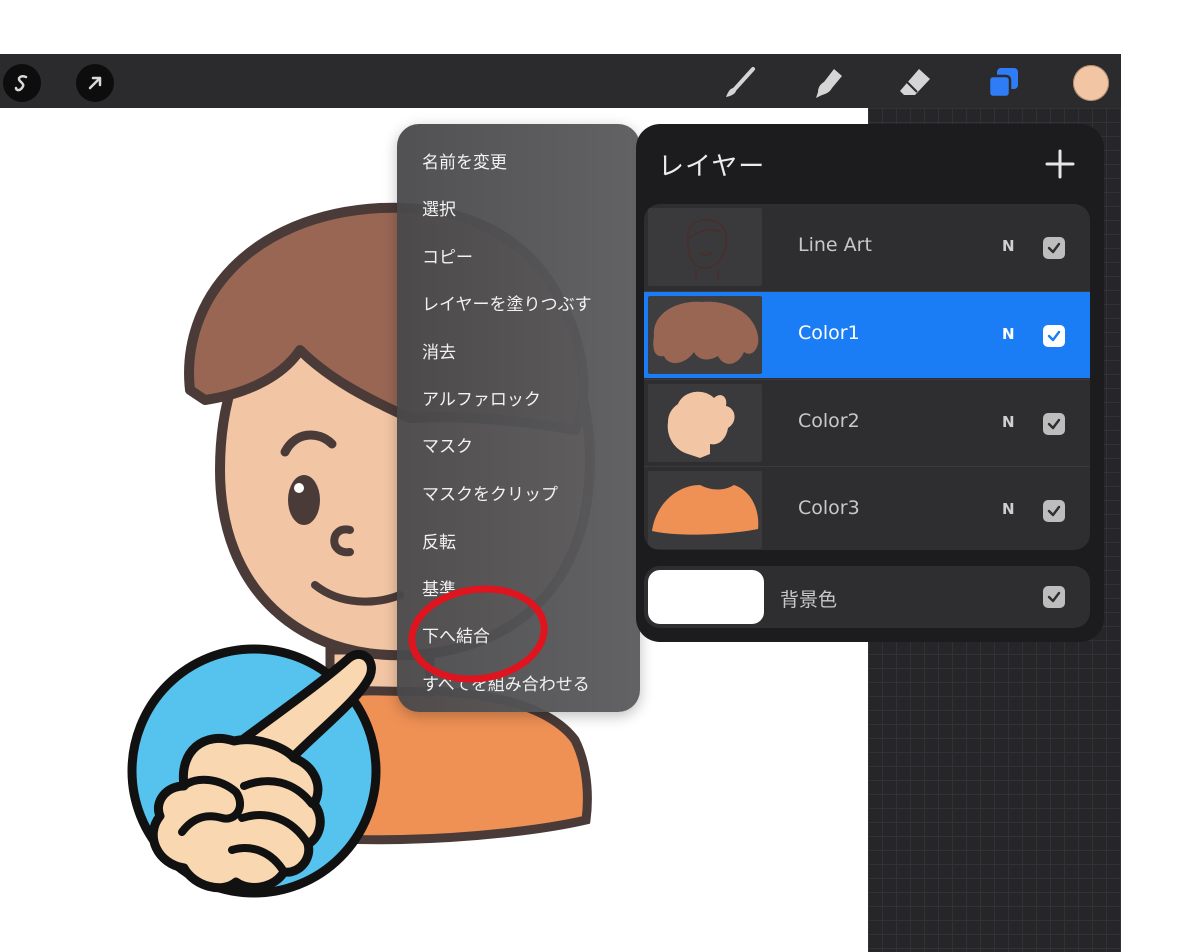 The height and width of the screenshot is (952, 1200). I want to click on top-toolbar, so click(560, 81).